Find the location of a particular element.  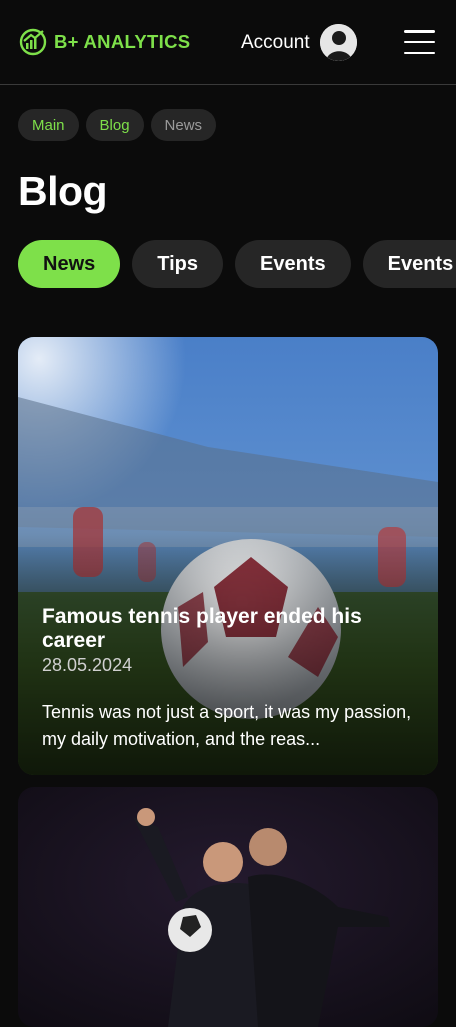

account-button: Account is located at coordinates (299, 42).